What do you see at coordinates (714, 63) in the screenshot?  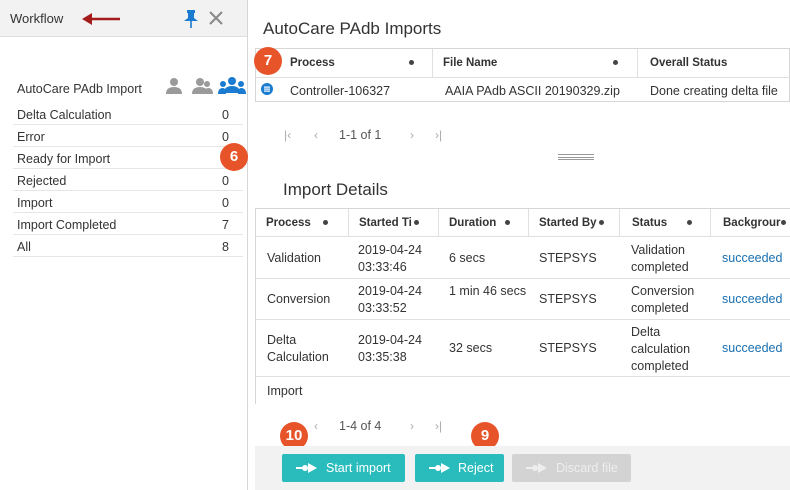 I see `column-header-overall-status: Overall Status` at bounding box center [714, 63].